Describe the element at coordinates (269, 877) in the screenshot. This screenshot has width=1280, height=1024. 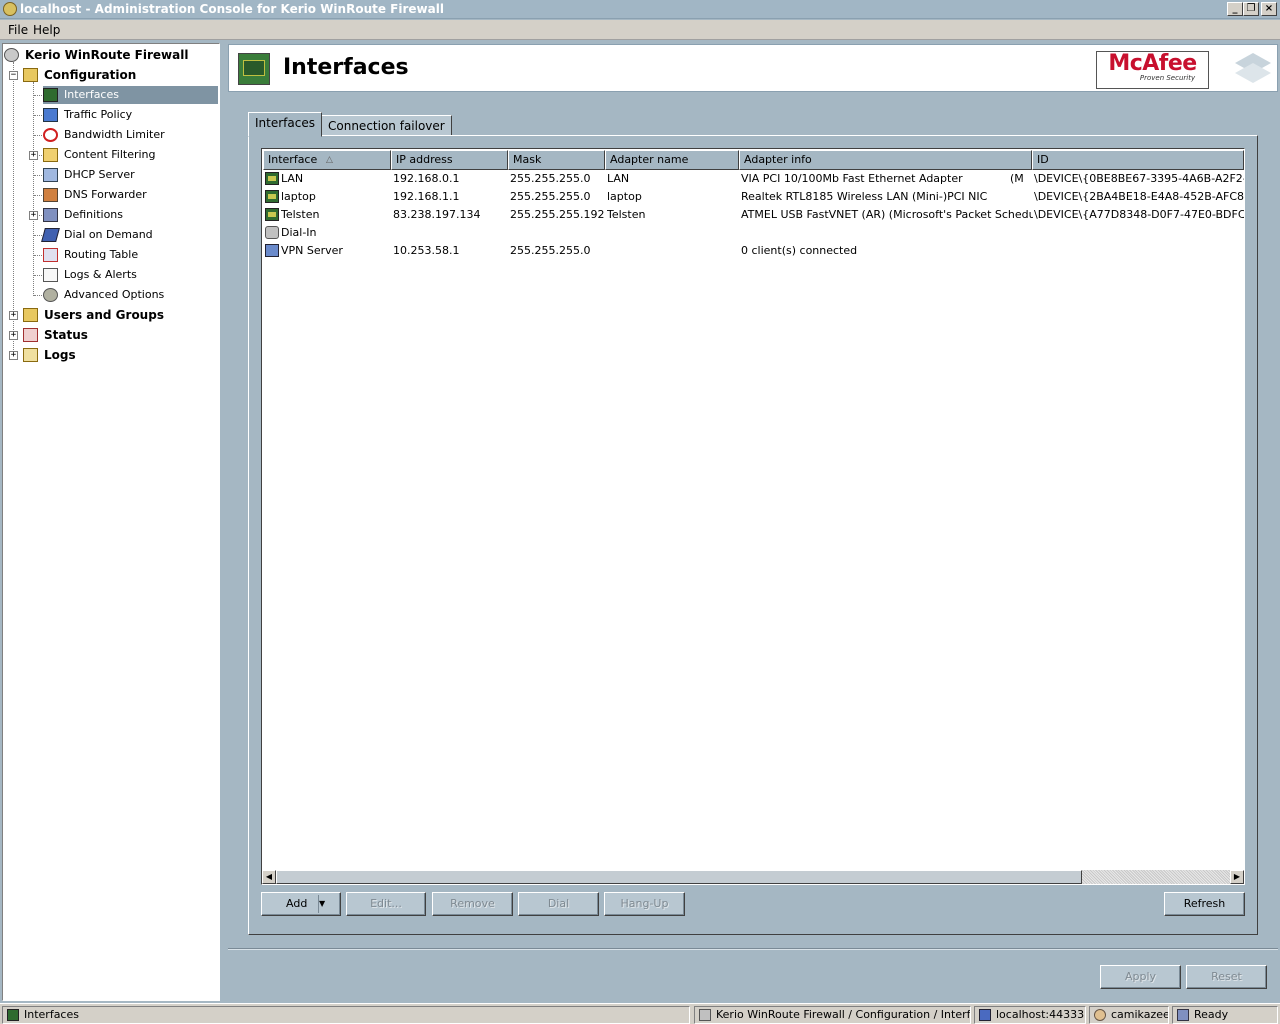
I see `scroll-left-icon: ◀` at that location.